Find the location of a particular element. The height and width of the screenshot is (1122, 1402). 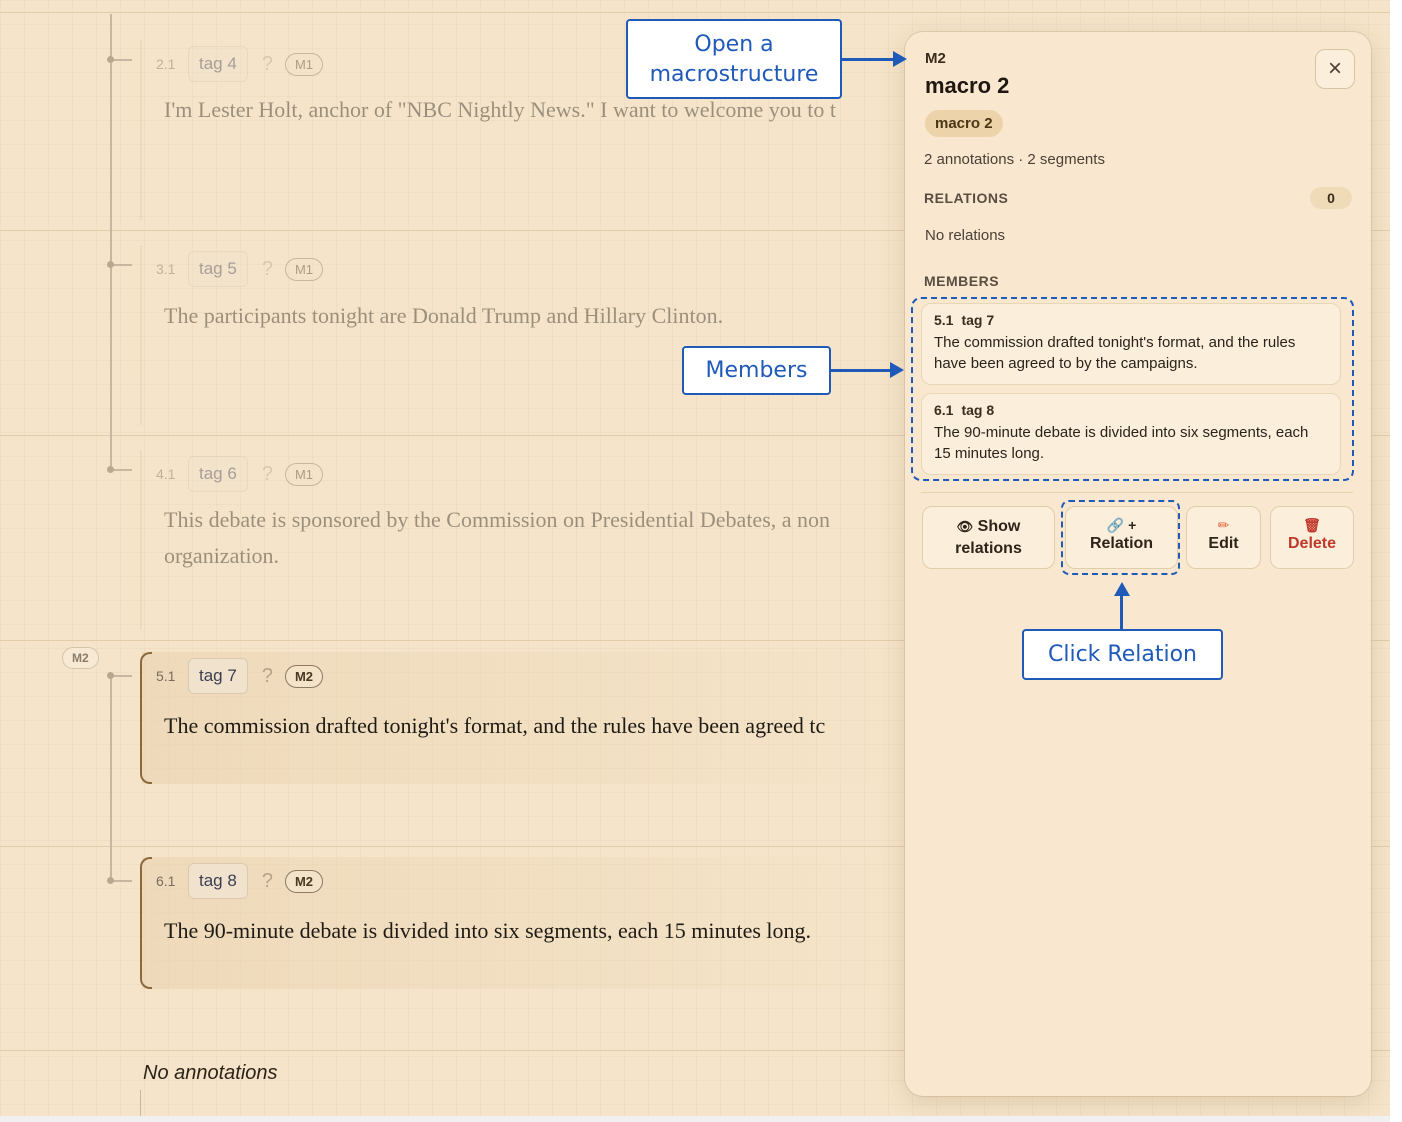

delete-button: 🗑 Delete is located at coordinates (1312, 537).